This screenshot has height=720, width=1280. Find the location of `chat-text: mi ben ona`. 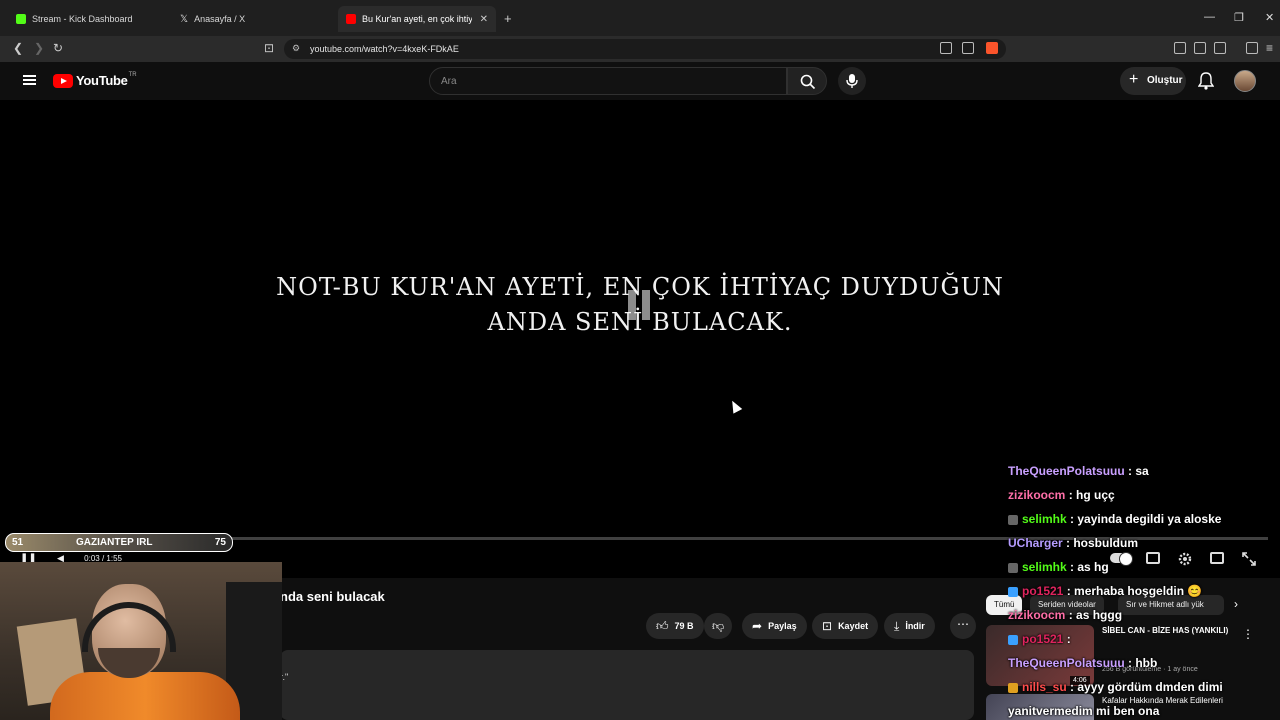

chat-text: mi ben ona is located at coordinates (1126, 711).